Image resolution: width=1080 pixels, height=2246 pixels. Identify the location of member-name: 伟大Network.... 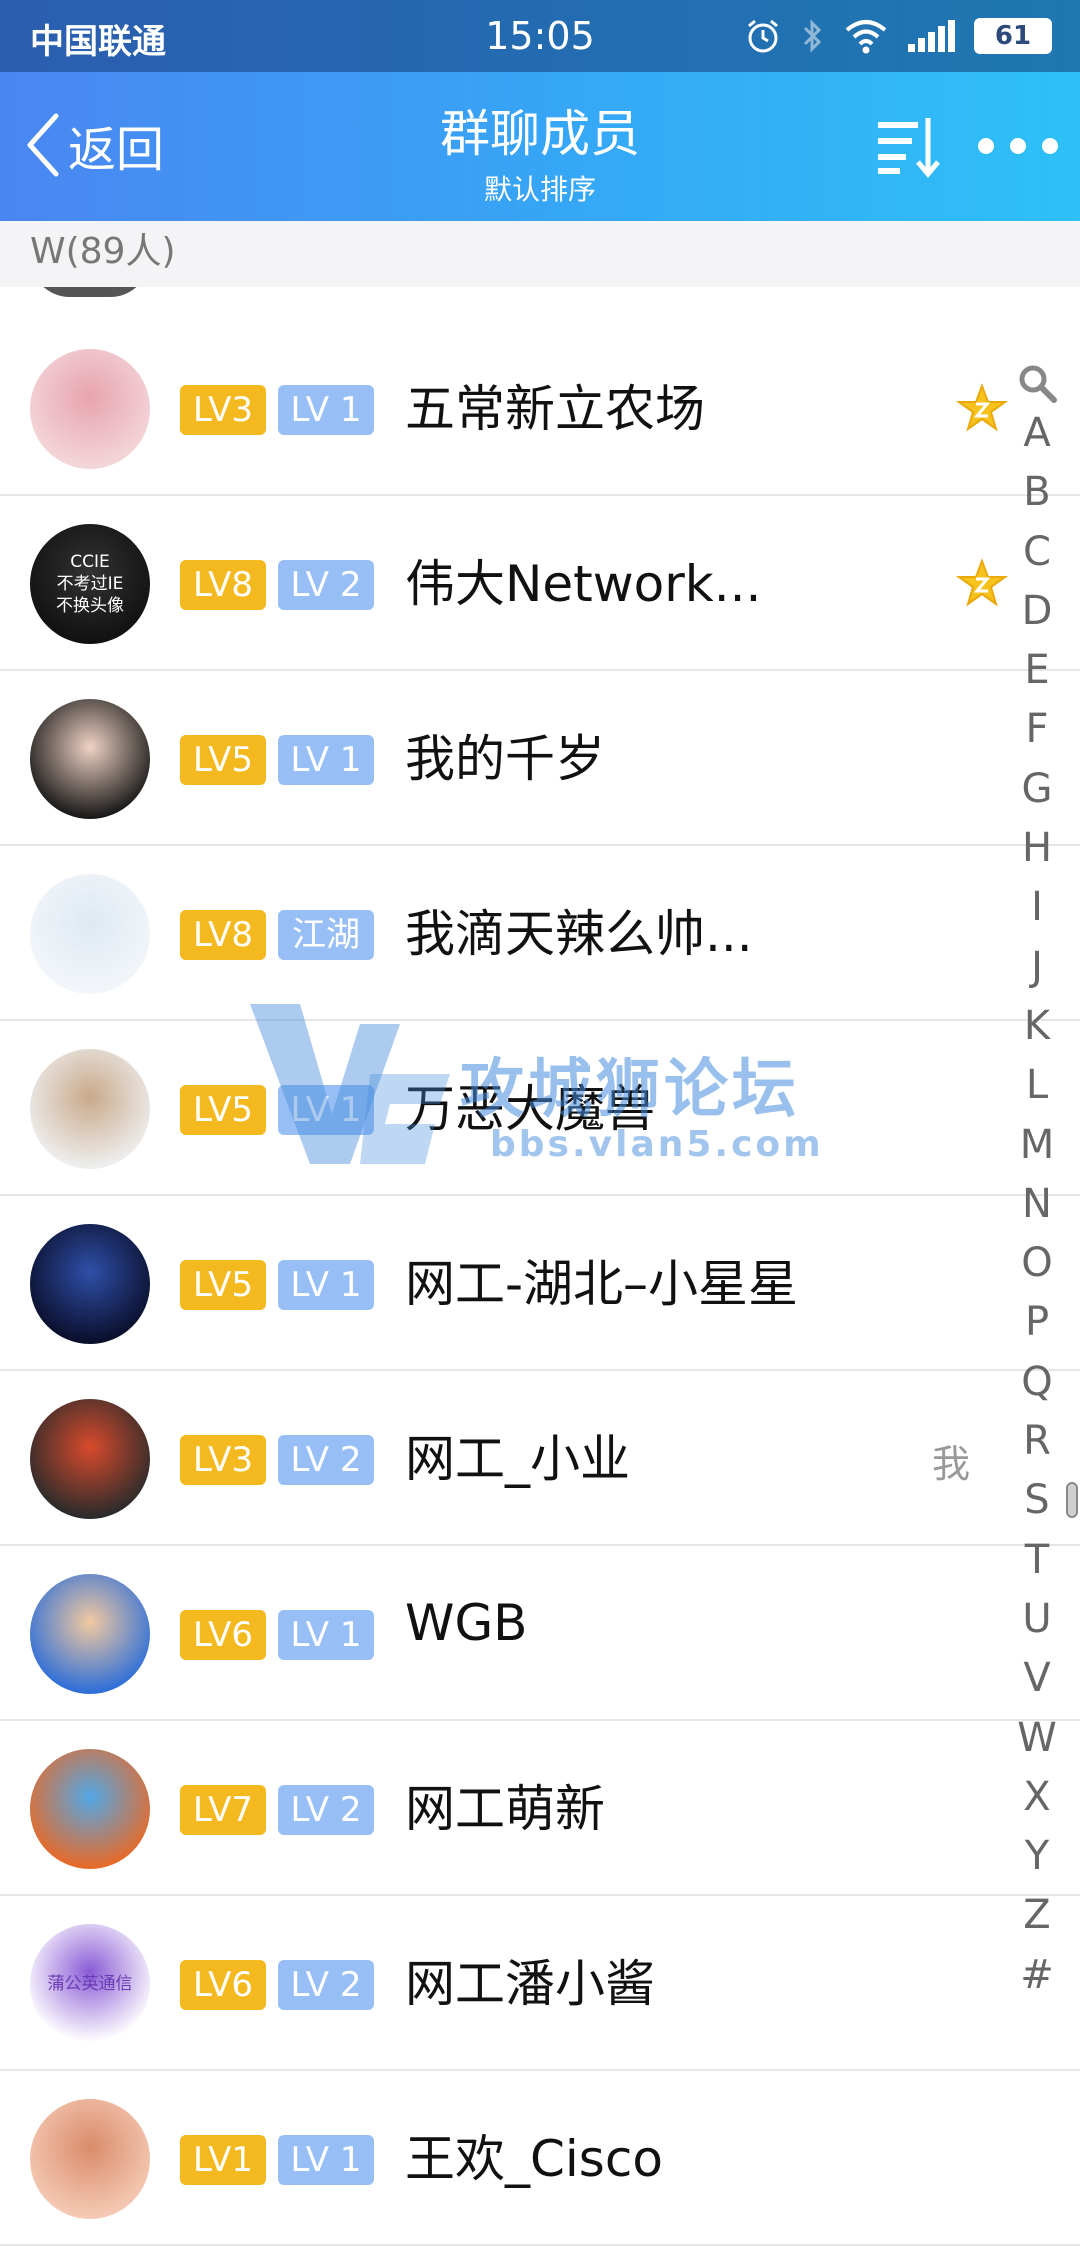
(583, 584).